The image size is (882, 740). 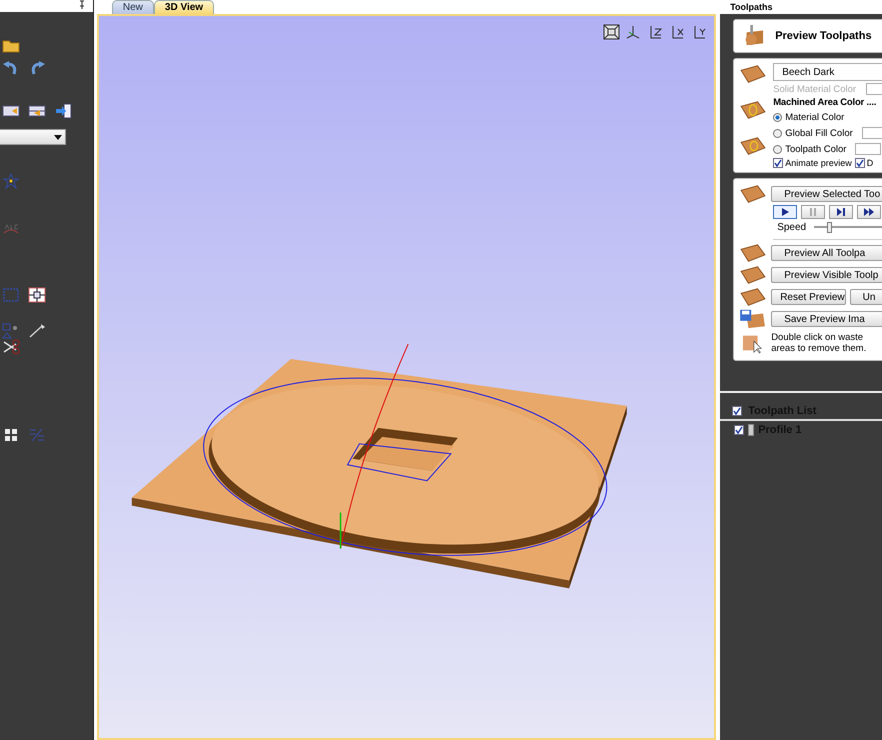 I want to click on tool-icon, so click(x=751, y=430).